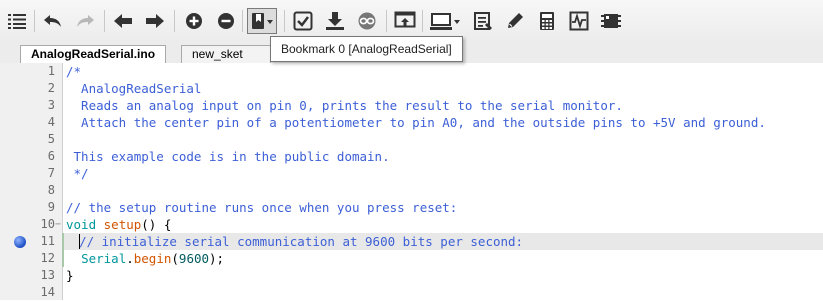 The width and height of the screenshot is (823, 301). What do you see at coordinates (446, 21) in the screenshot?
I see `board-icon` at bounding box center [446, 21].